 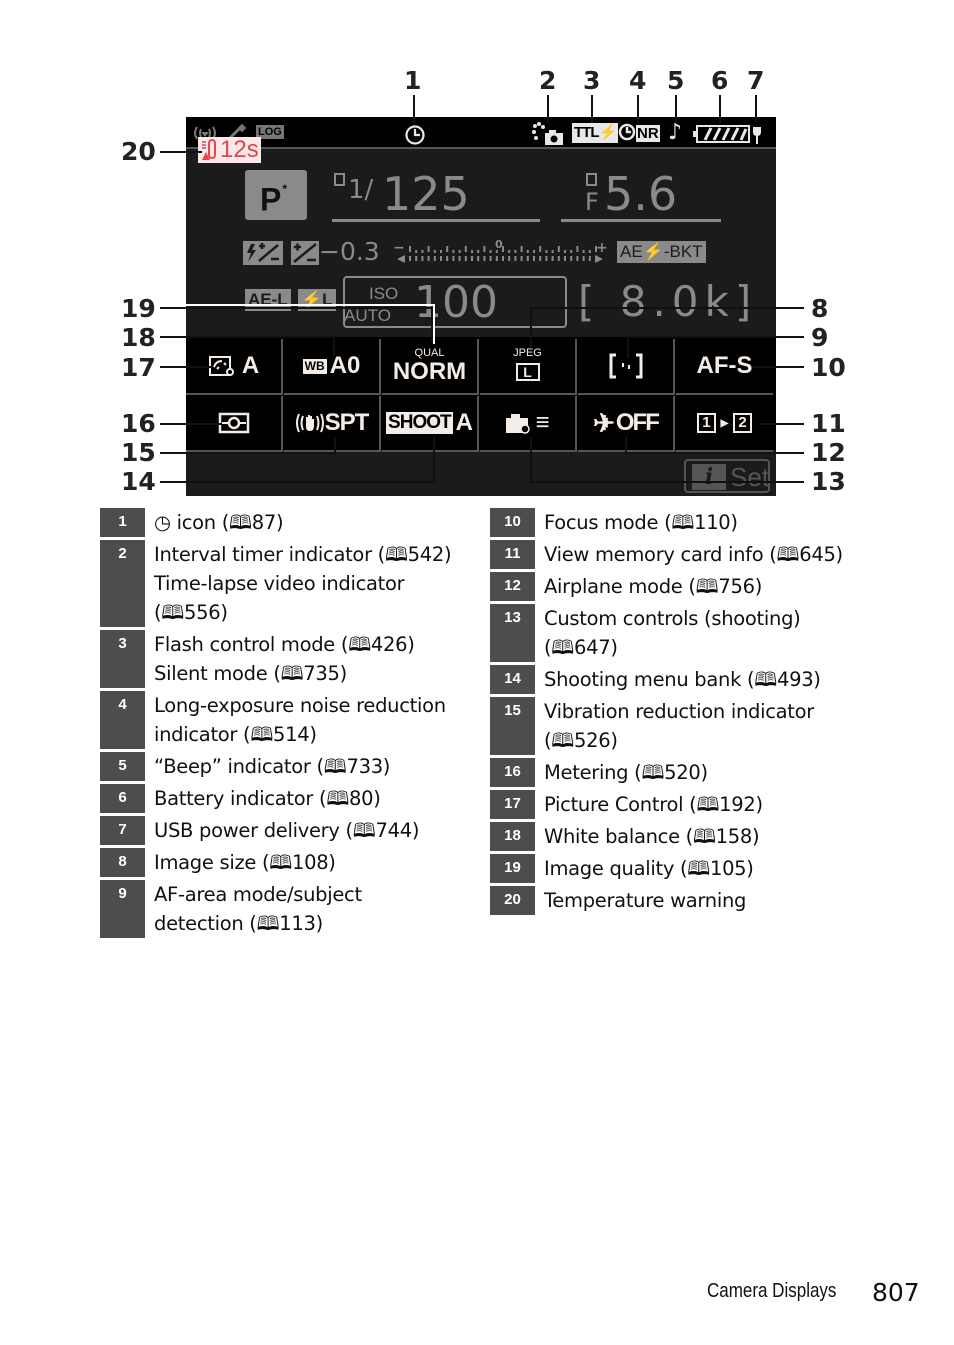 What do you see at coordinates (436, 220) in the screenshot?
I see `shutter-underline` at bounding box center [436, 220].